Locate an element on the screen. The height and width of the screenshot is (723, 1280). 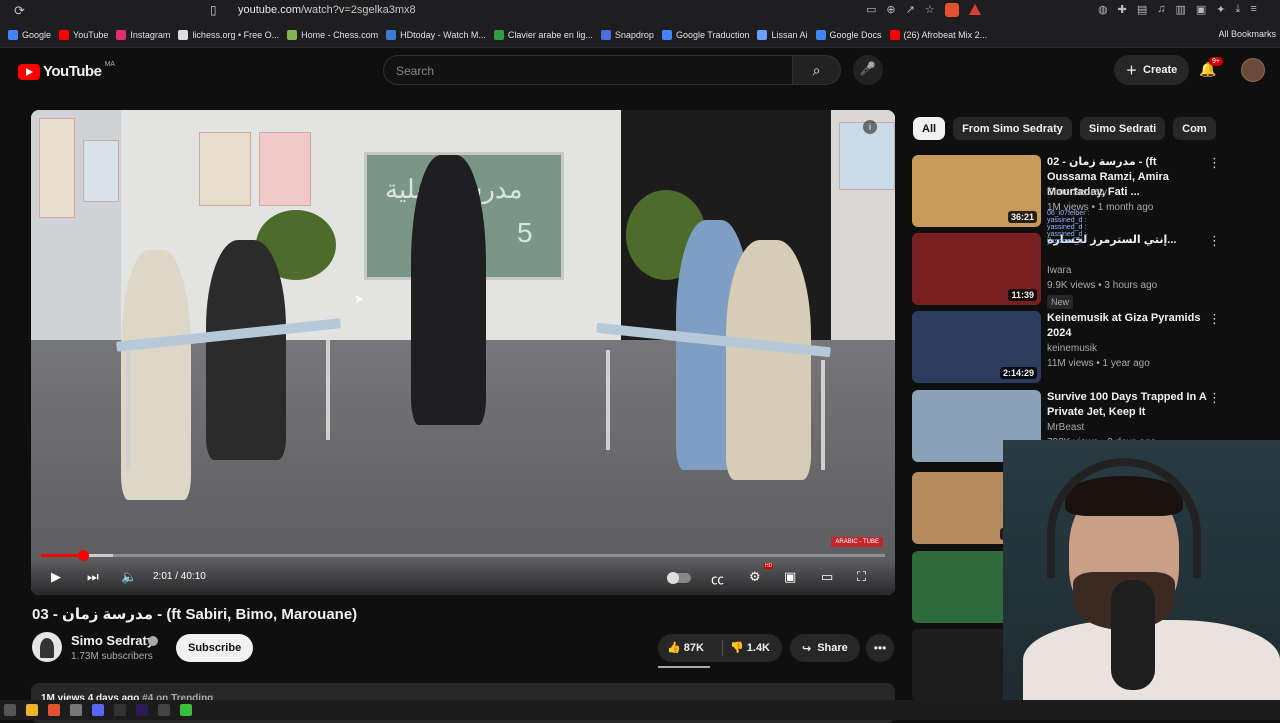
account-avatar is located at coordinates (1253, 70).